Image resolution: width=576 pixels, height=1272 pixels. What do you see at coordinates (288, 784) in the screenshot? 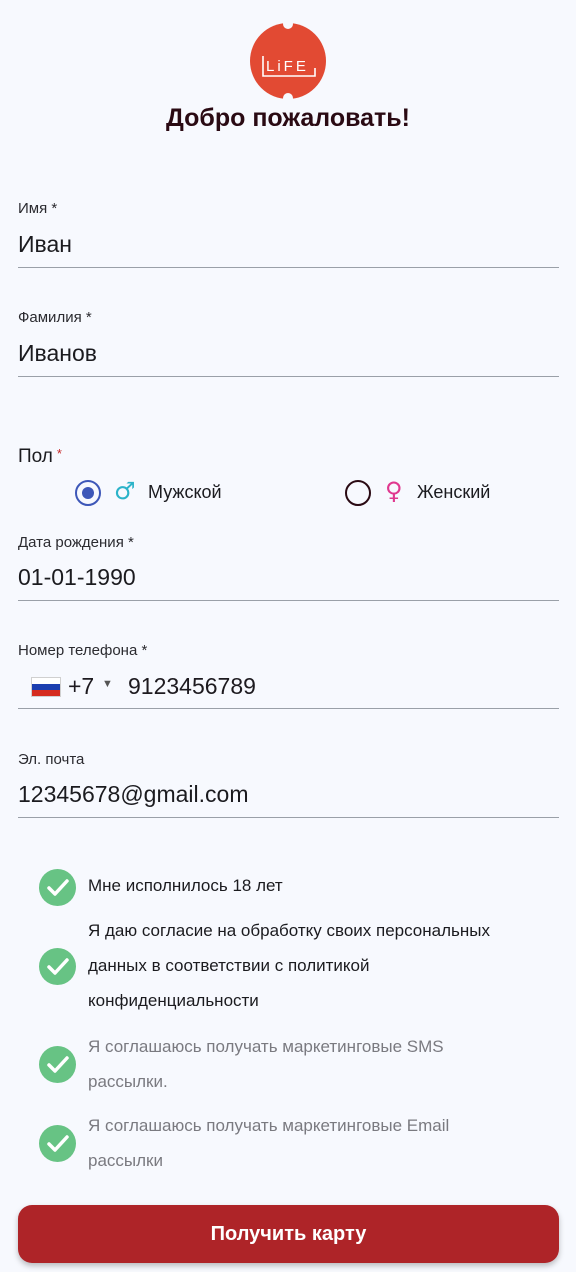
I see `email-field: Эл. почта 12345678@gmail.com` at bounding box center [288, 784].